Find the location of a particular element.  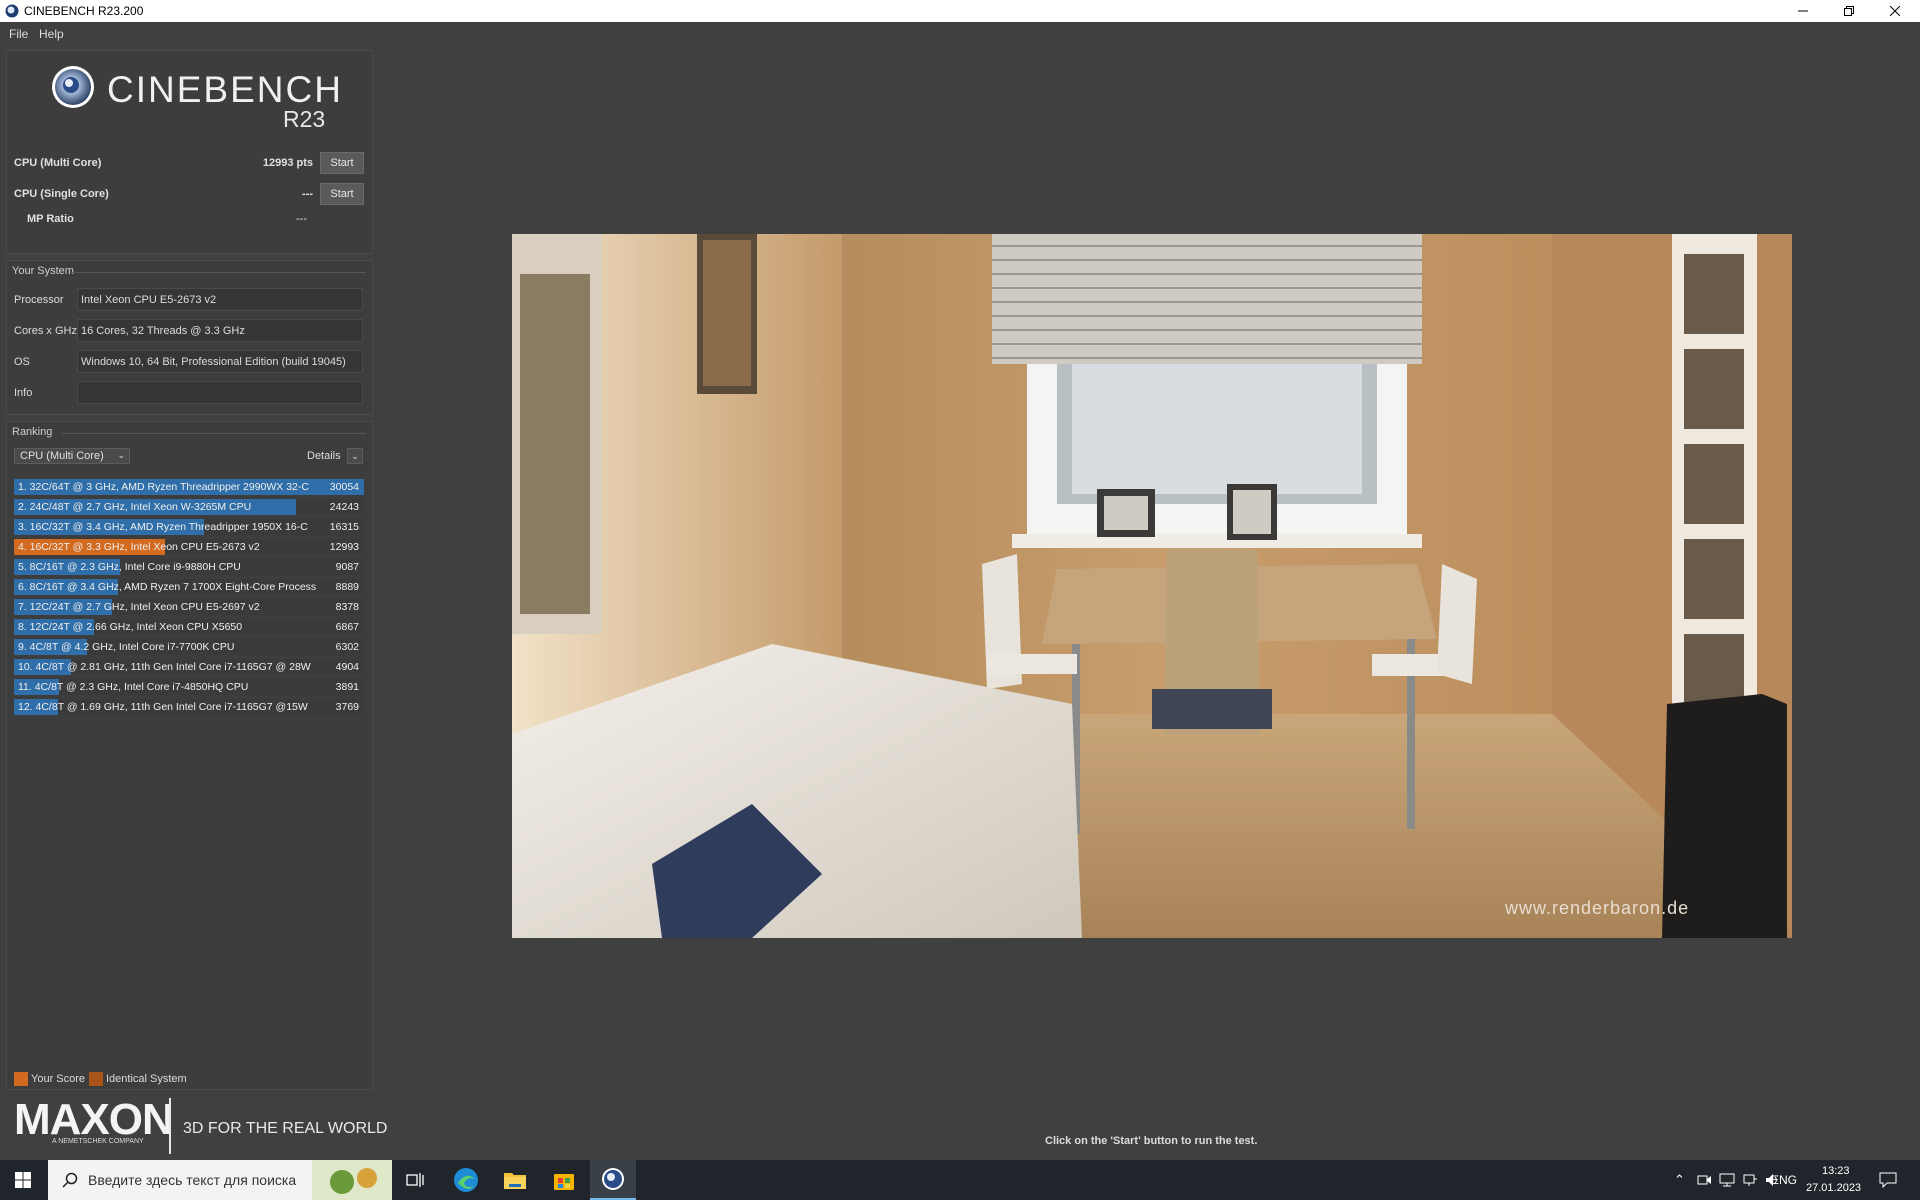

details-toggle-button: ⌄ is located at coordinates (355, 456).